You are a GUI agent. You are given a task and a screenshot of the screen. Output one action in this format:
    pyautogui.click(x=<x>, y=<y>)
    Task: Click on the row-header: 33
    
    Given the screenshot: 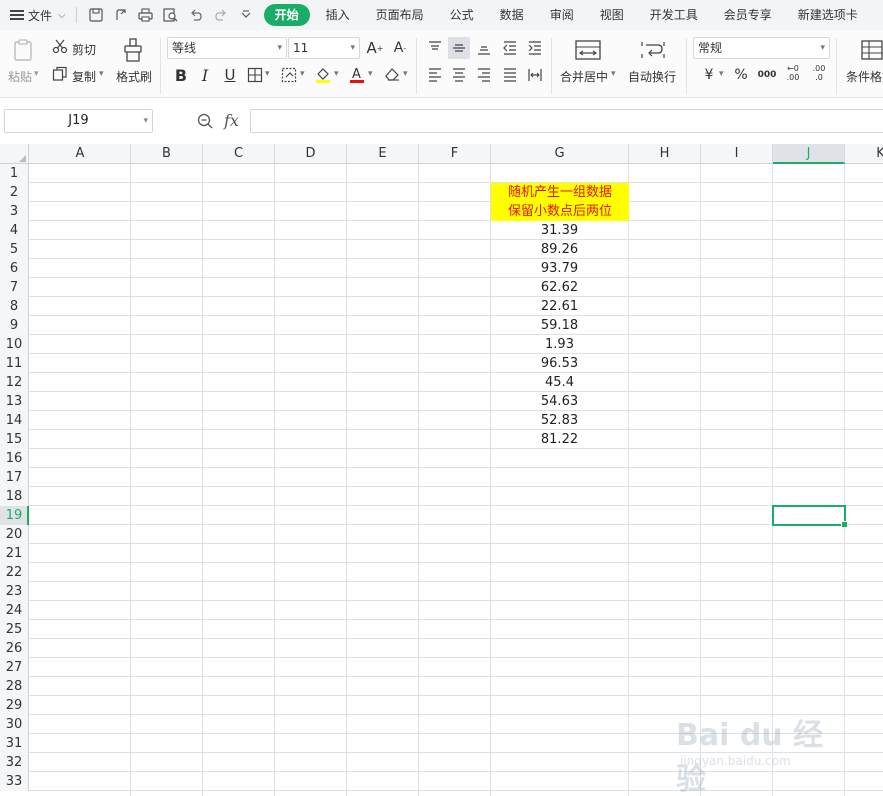 What is the action you would take?
    pyautogui.click(x=14, y=781)
    